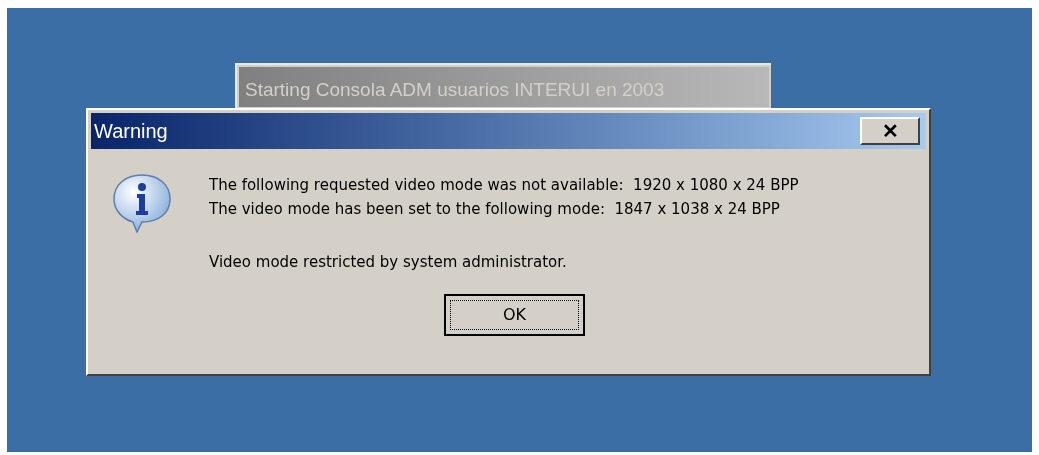 The image size is (1039, 455). Describe the element at coordinates (514, 315) in the screenshot. I see `ok-button: OK` at that location.